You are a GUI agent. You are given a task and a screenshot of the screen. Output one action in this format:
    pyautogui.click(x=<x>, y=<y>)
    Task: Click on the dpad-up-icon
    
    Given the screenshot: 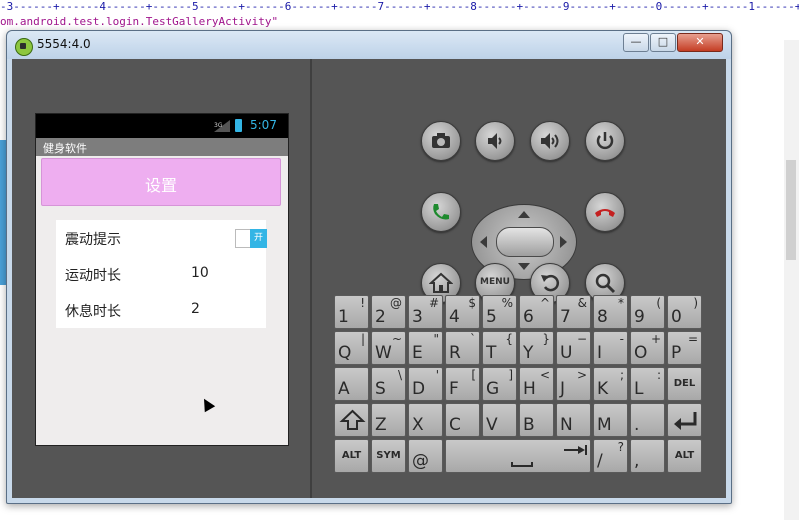 What is the action you would take?
    pyautogui.click(x=524, y=214)
    